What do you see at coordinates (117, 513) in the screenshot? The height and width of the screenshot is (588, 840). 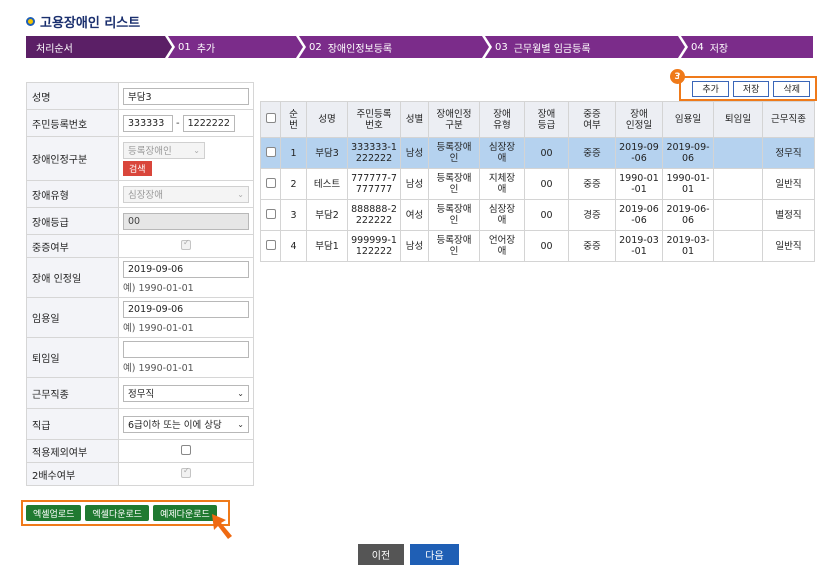 I see `excel-download-button: 엑셀다운로드` at bounding box center [117, 513].